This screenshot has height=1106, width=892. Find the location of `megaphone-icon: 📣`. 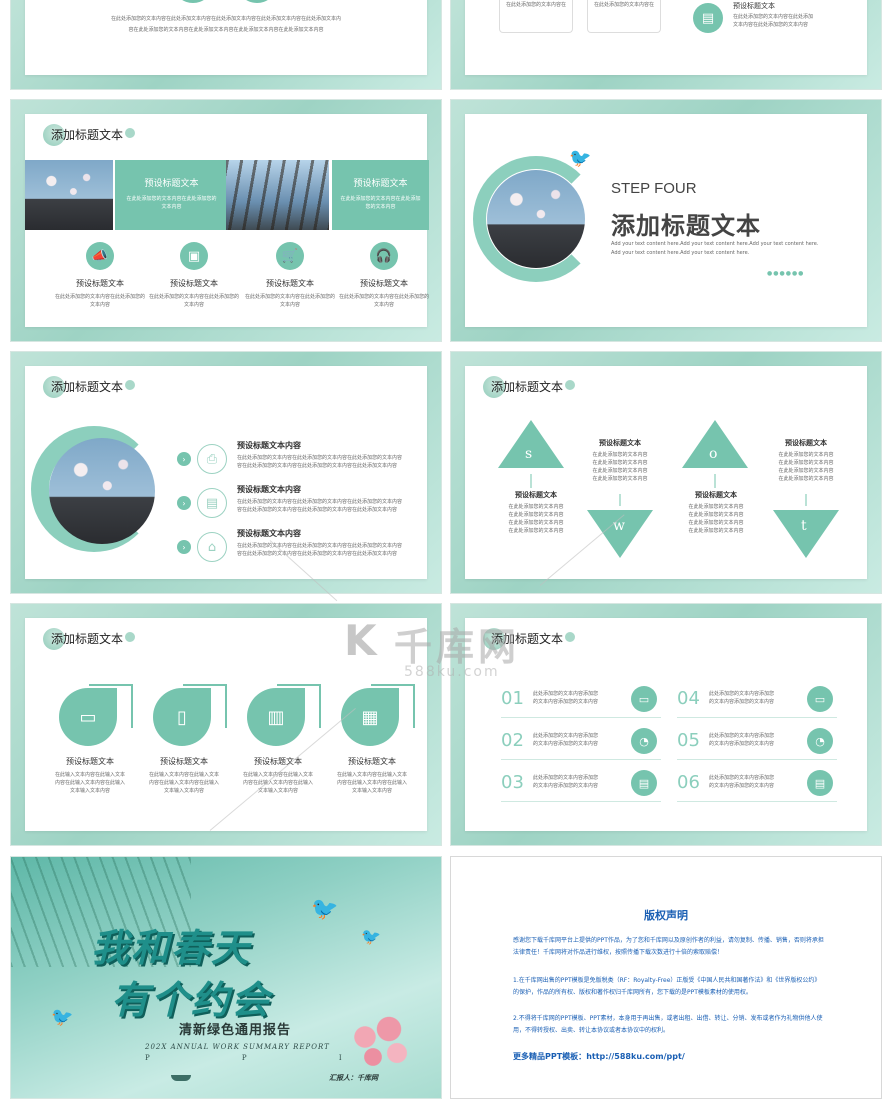

megaphone-icon: 📣 is located at coordinates (100, 256).